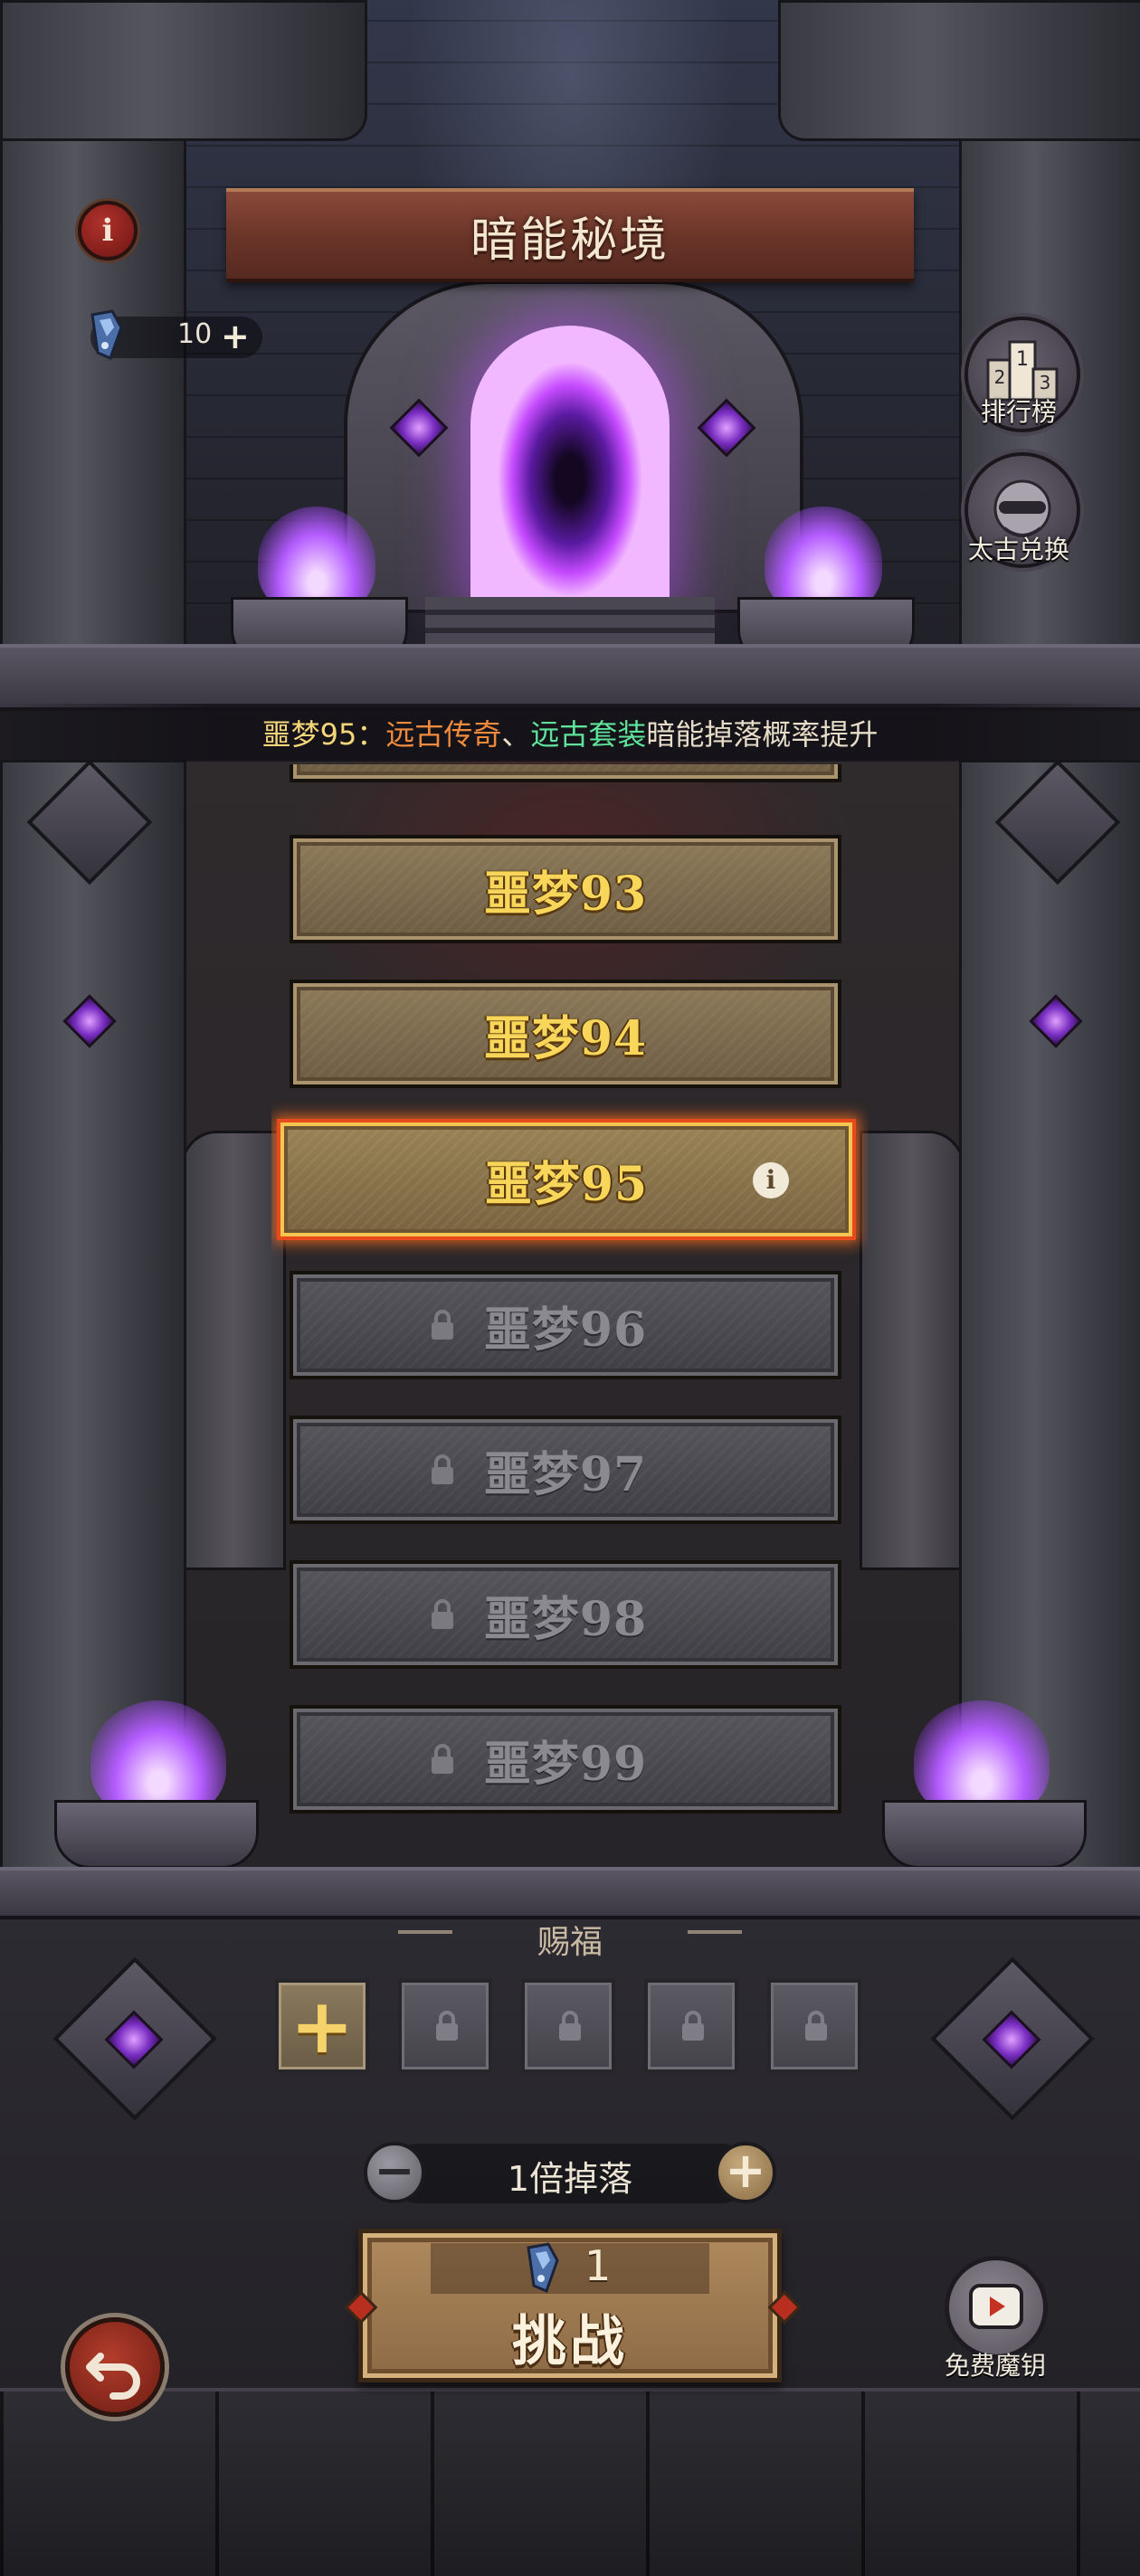 The image size is (1140, 2576). I want to click on blessing-deco-left, so click(425, 1932).